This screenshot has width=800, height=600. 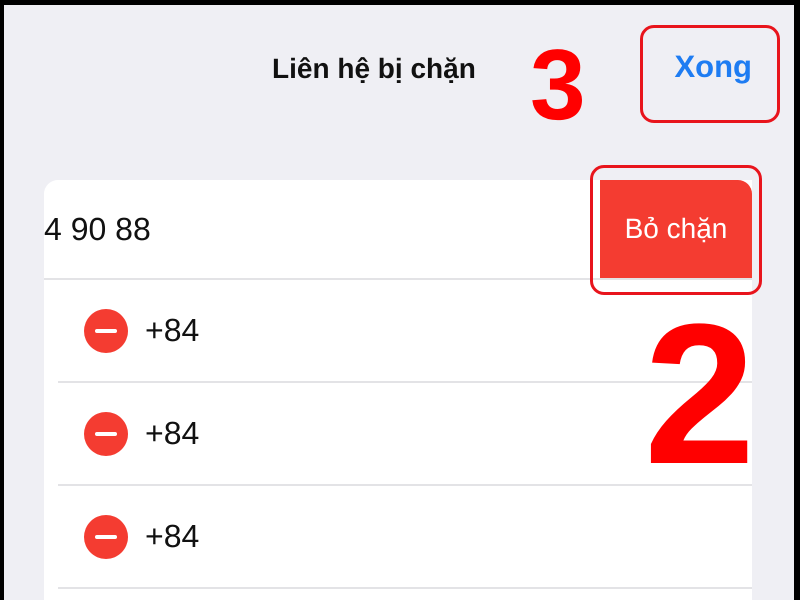 I want to click on step-number: 2, so click(x=700, y=395).